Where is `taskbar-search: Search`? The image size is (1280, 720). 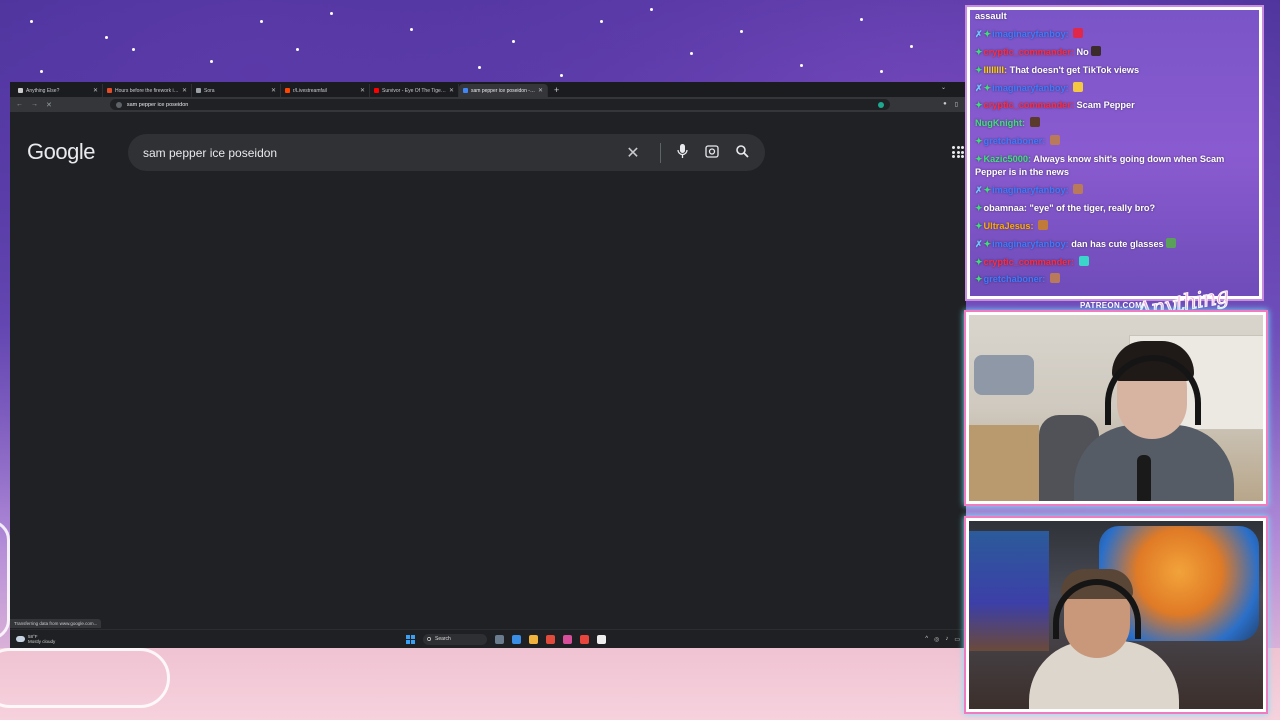 taskbar-search: Search is located at coordinates (455, 639).